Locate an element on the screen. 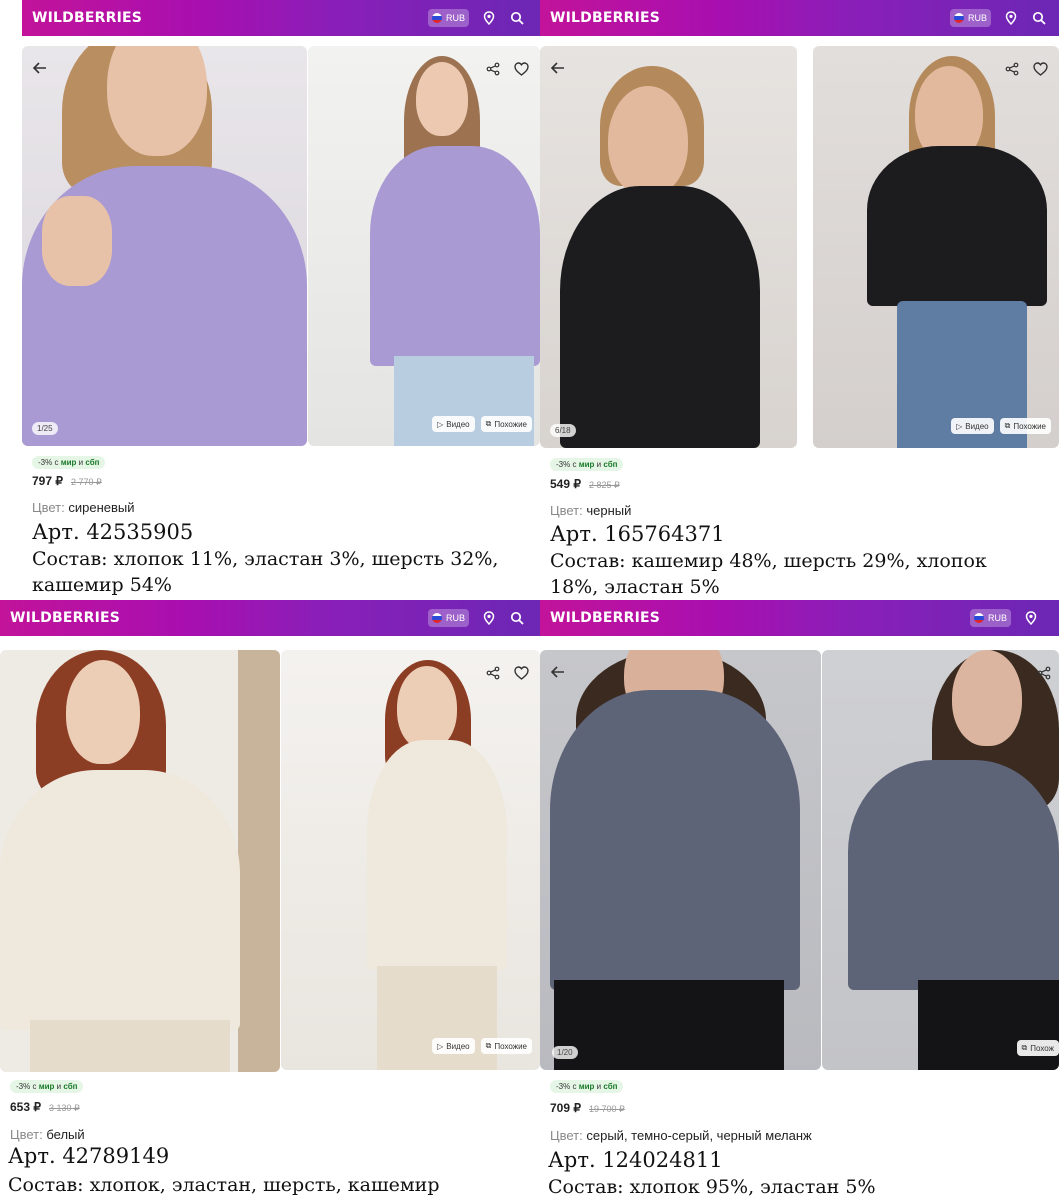 The image size is (1059, 1200). current-price: 653 ₽ is located at coordinates (25, 1107).